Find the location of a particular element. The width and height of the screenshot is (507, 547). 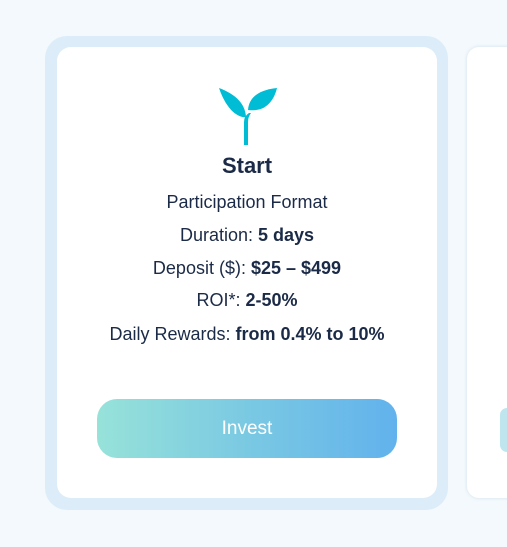

duration-label: Duration: is located at coordinates (218, 235).